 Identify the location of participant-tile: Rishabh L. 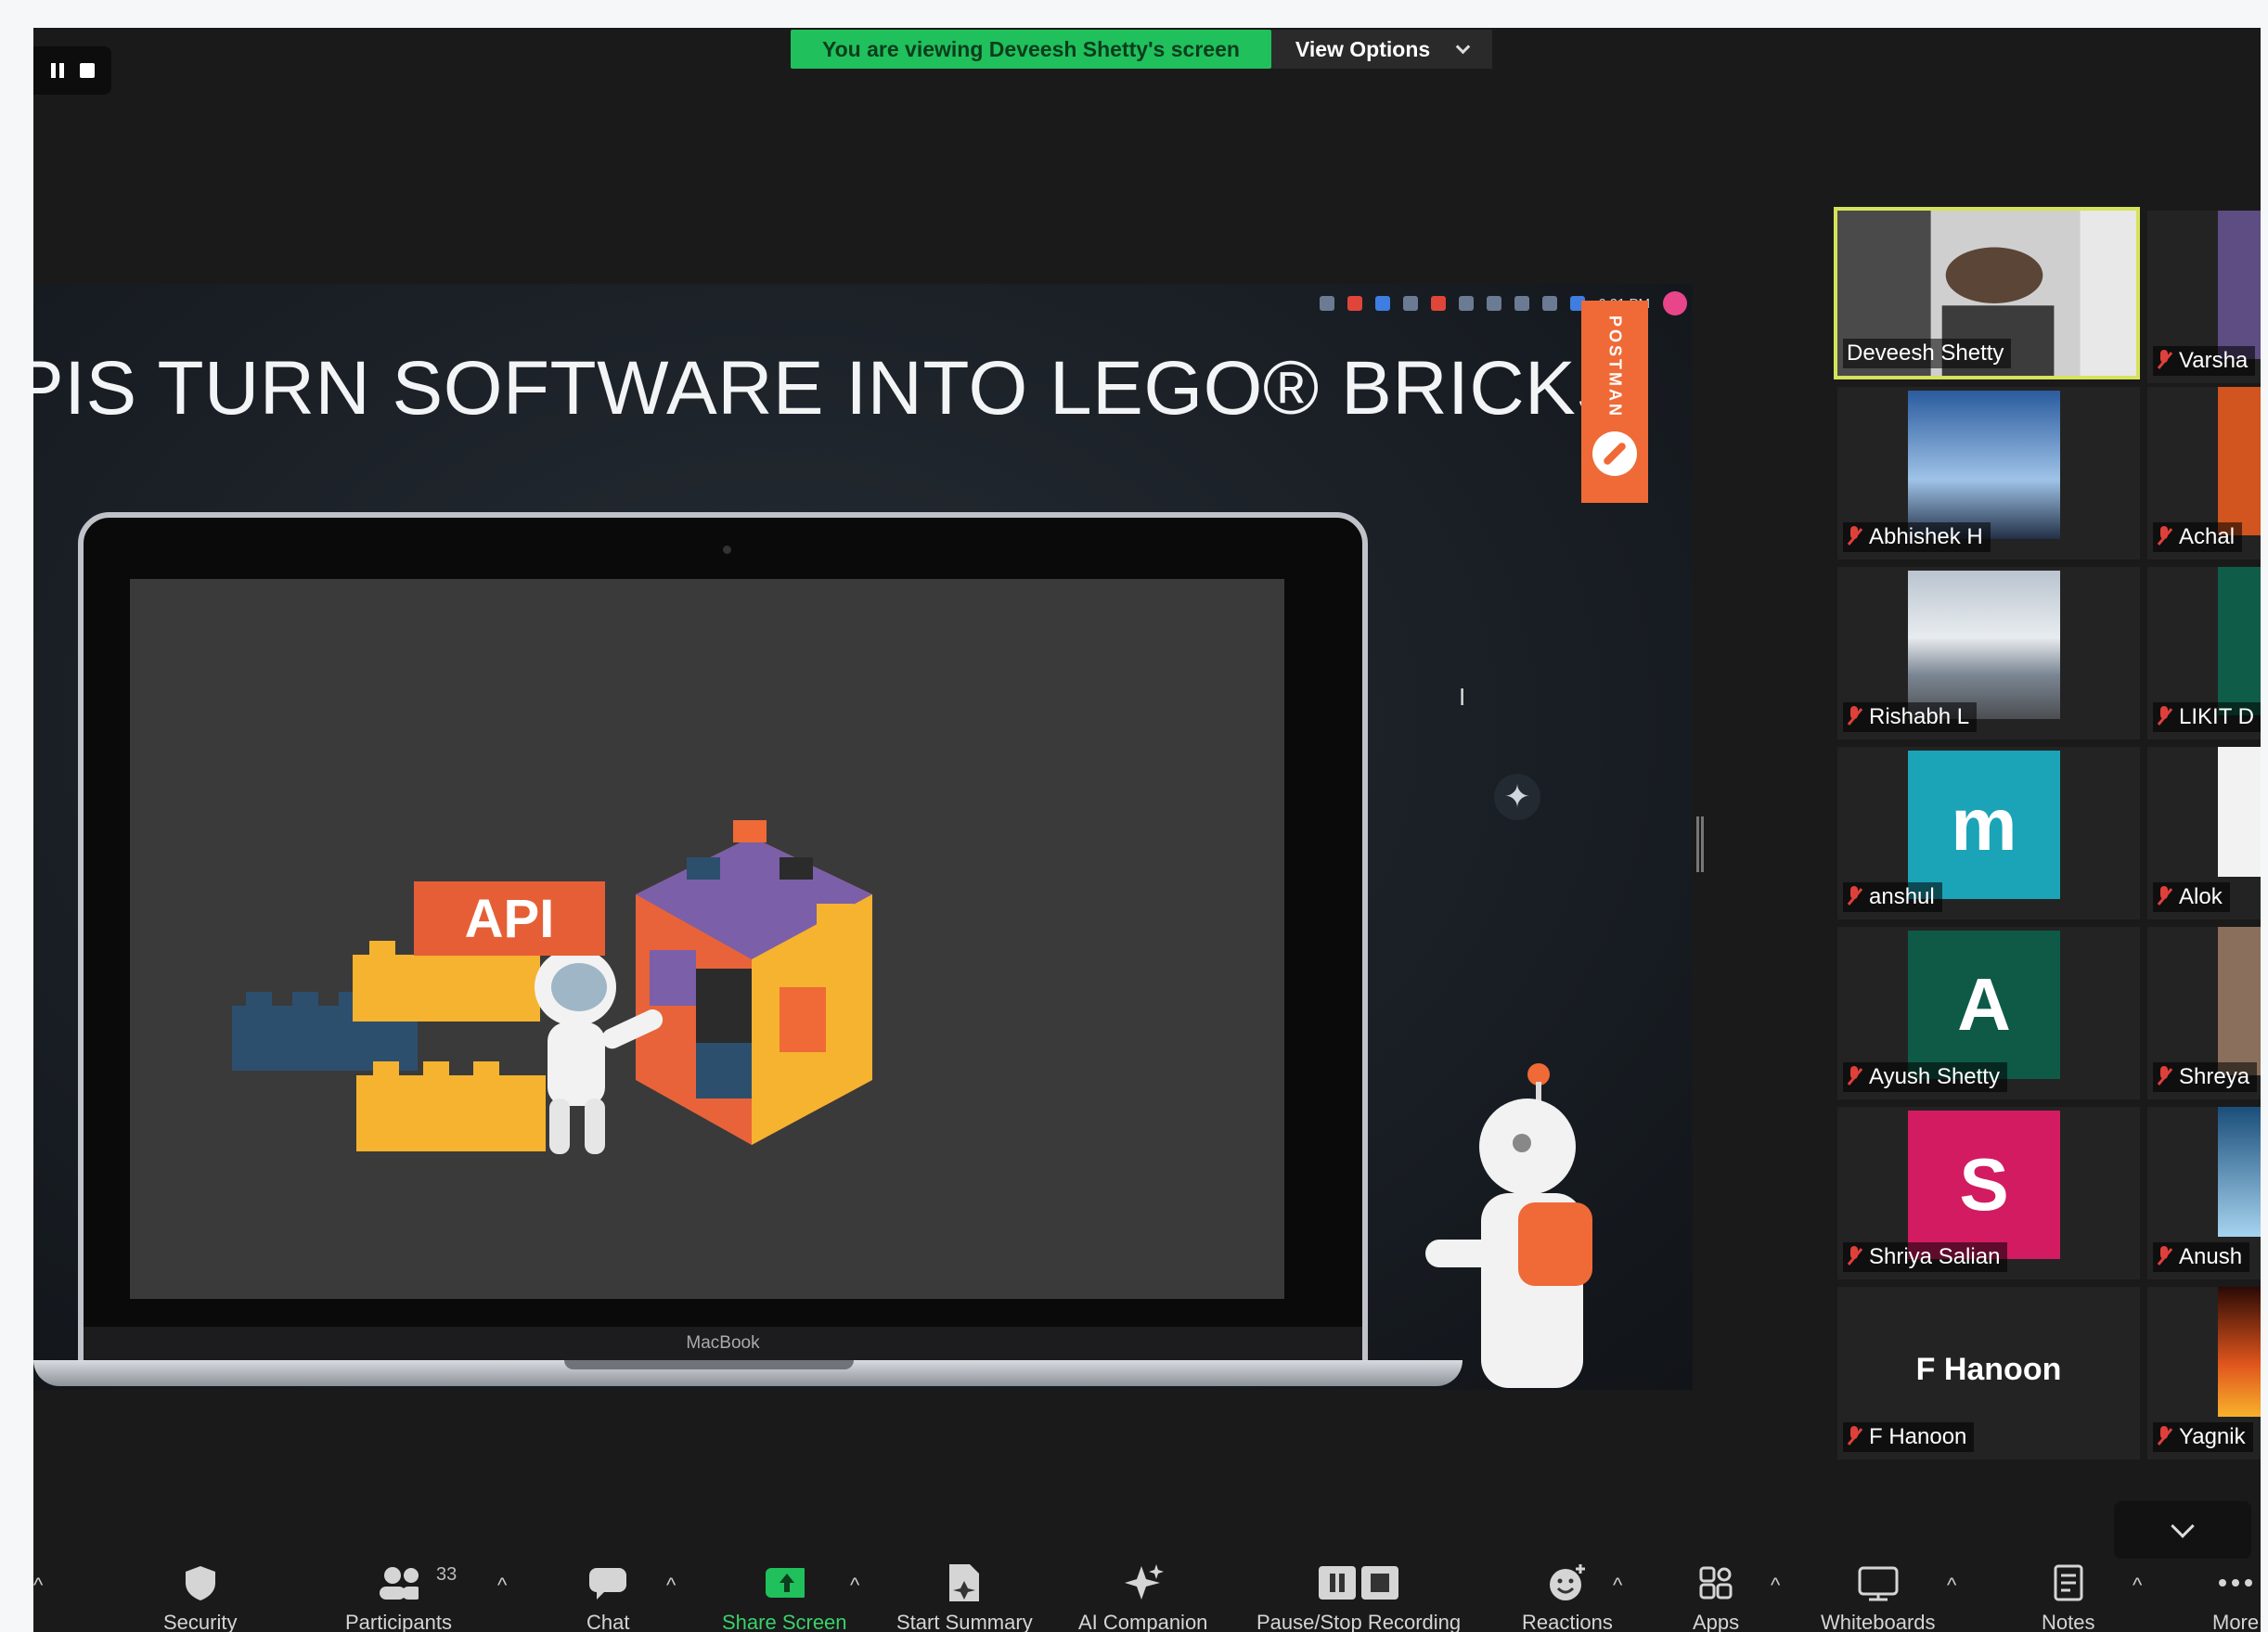
(1988, 653).